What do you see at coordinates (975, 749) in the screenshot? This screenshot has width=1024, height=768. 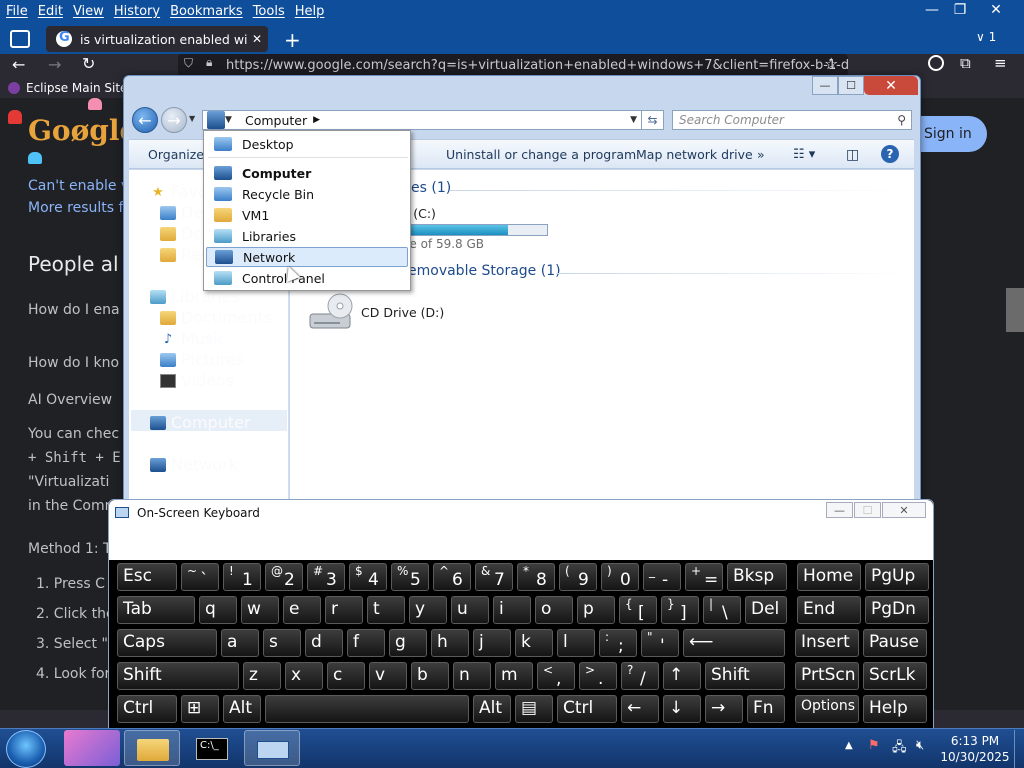 I see `tray-clock: 6:13 PM 10/30/2025` at bounding box center [975, 749].